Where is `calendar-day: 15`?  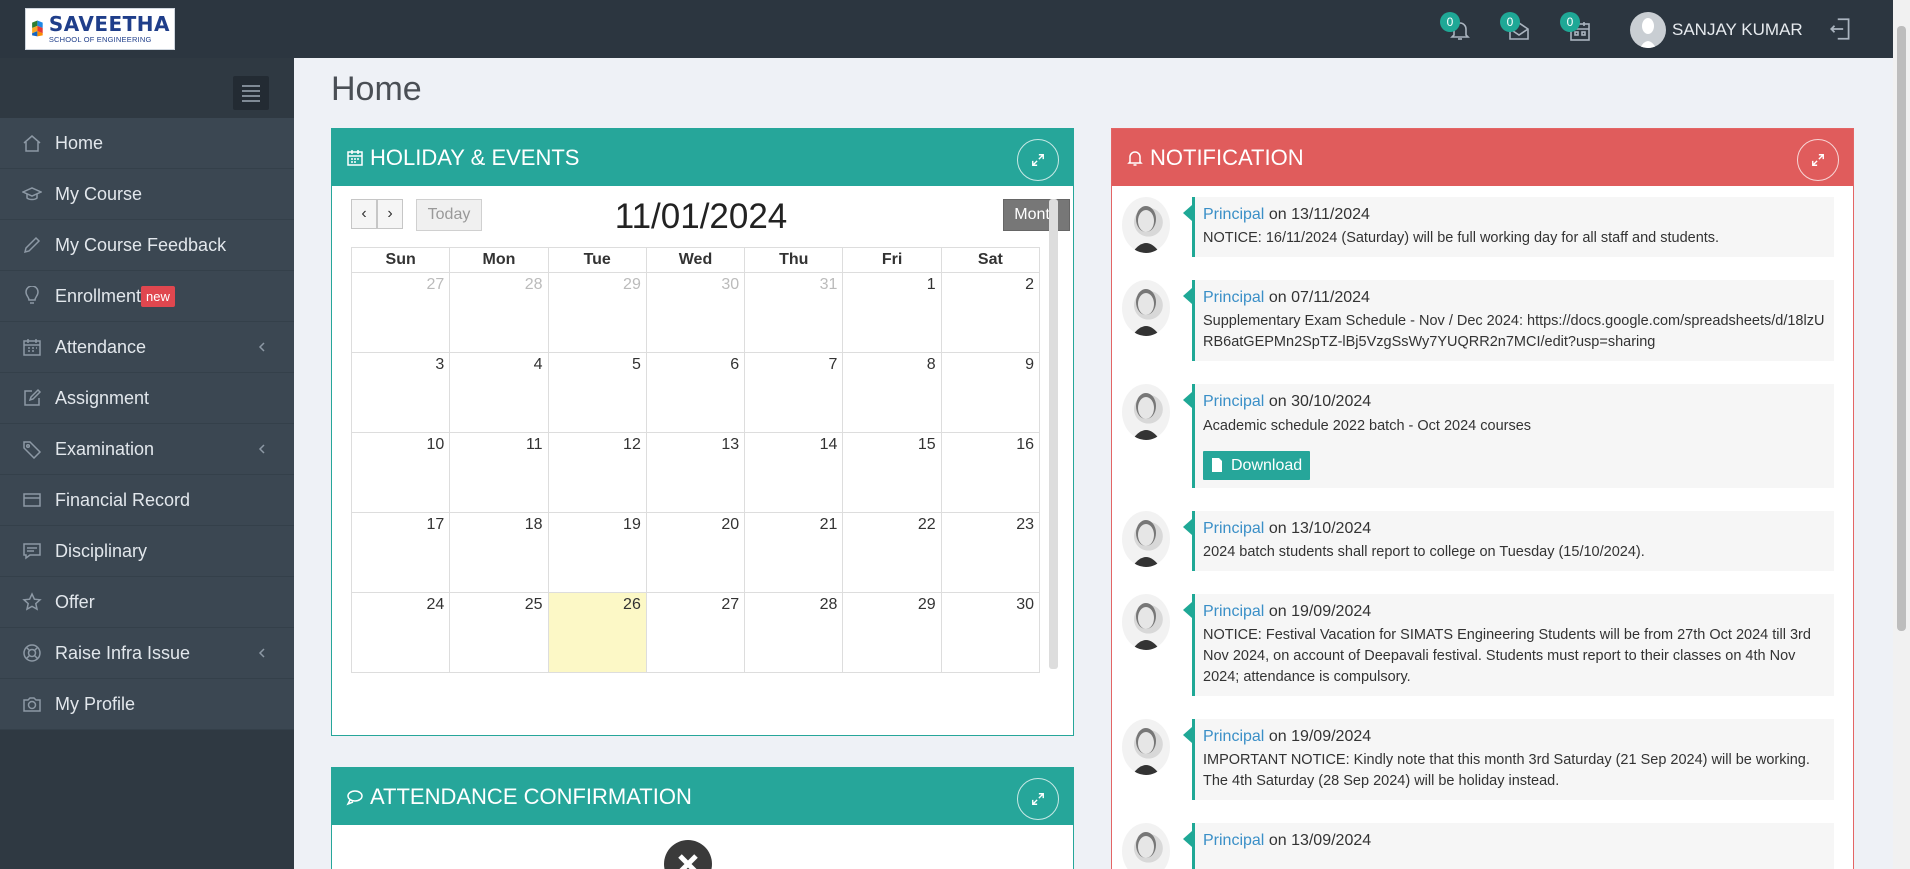
calendar-day: 15 is located at coordinates (892, 472).